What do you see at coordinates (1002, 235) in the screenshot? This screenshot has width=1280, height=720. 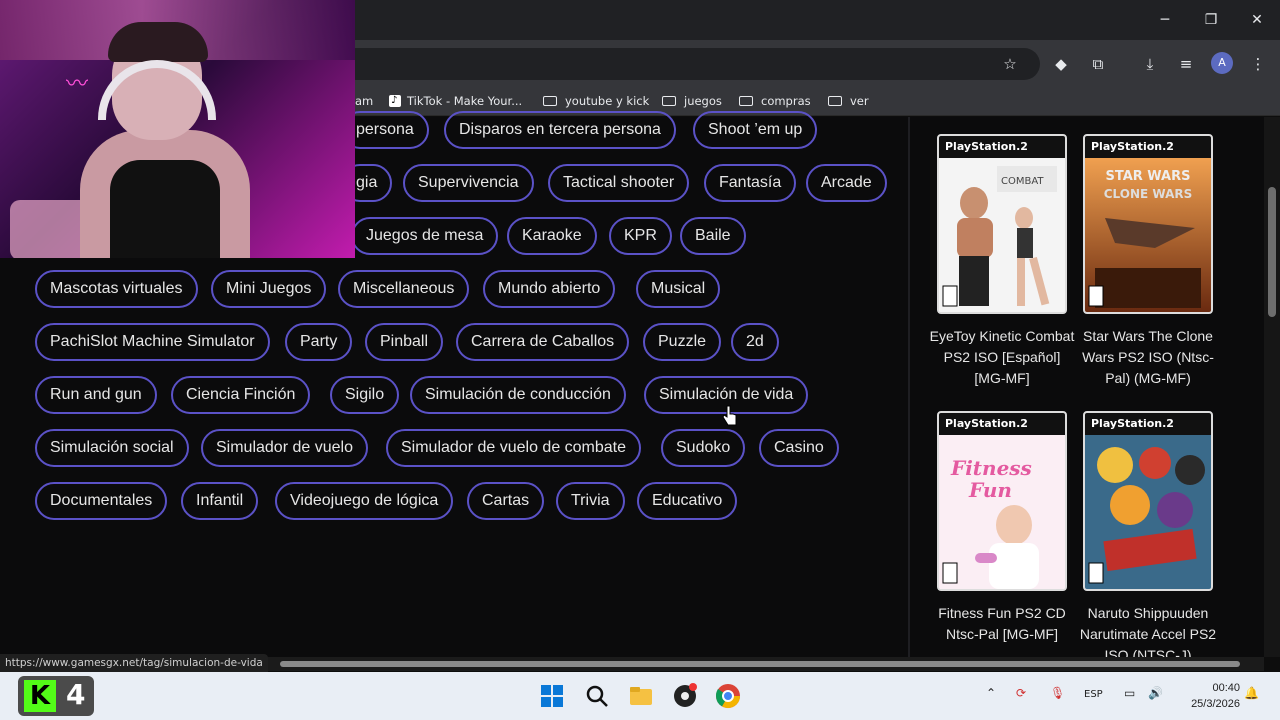 I see `cover-art-kinetic: COMBAT` at bounding box center [1002, 235].